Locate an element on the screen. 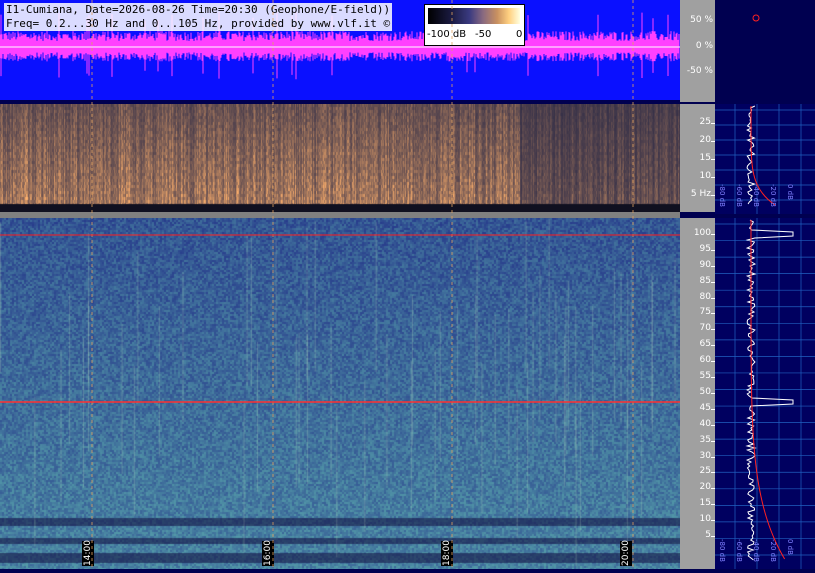 The image size is (815, 573). time-label: 18:00 is located at coordinates (447, 553).